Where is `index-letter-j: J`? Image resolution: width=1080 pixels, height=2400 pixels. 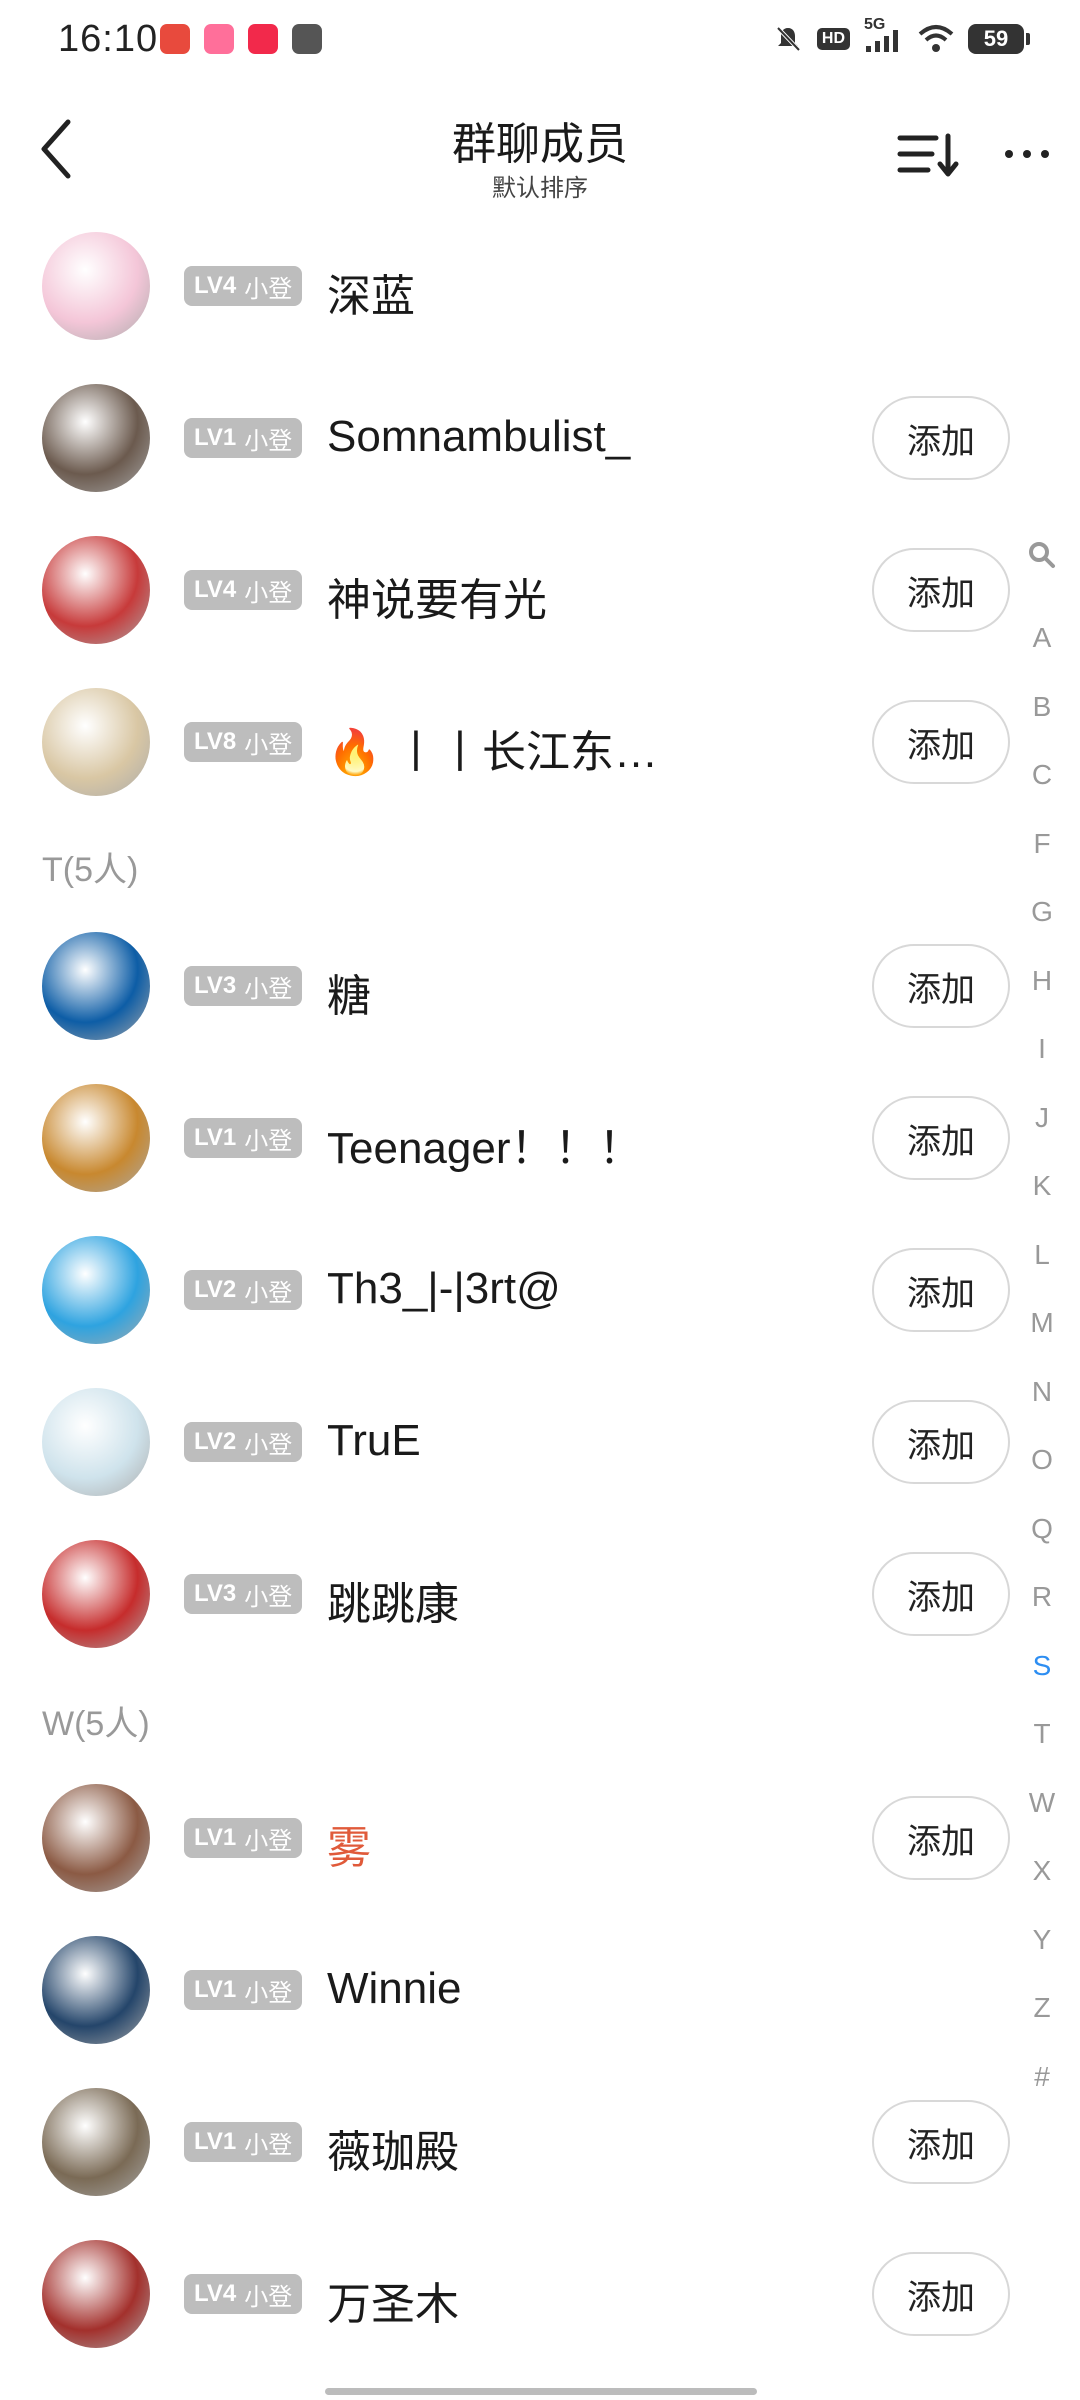
index-letter-j: J is located at coordinates (1042, 1118).